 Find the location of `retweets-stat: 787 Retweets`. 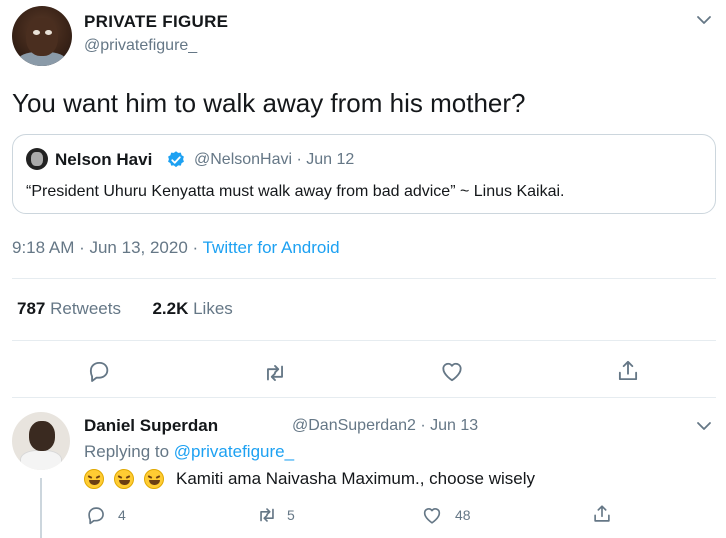

retweets-stat: 787 Retweets is located at coordinates (69, 308).